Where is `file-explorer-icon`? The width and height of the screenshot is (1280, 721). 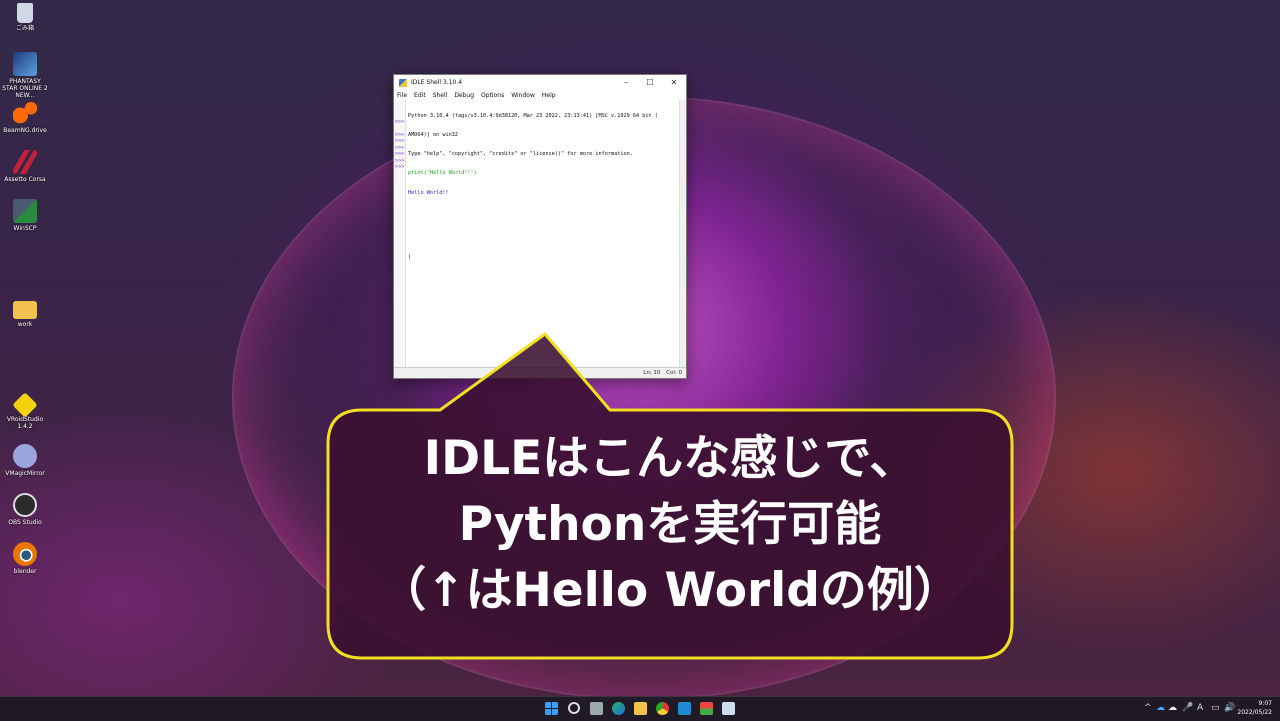 file-explorer-icon is located at coordinates (640, 708).